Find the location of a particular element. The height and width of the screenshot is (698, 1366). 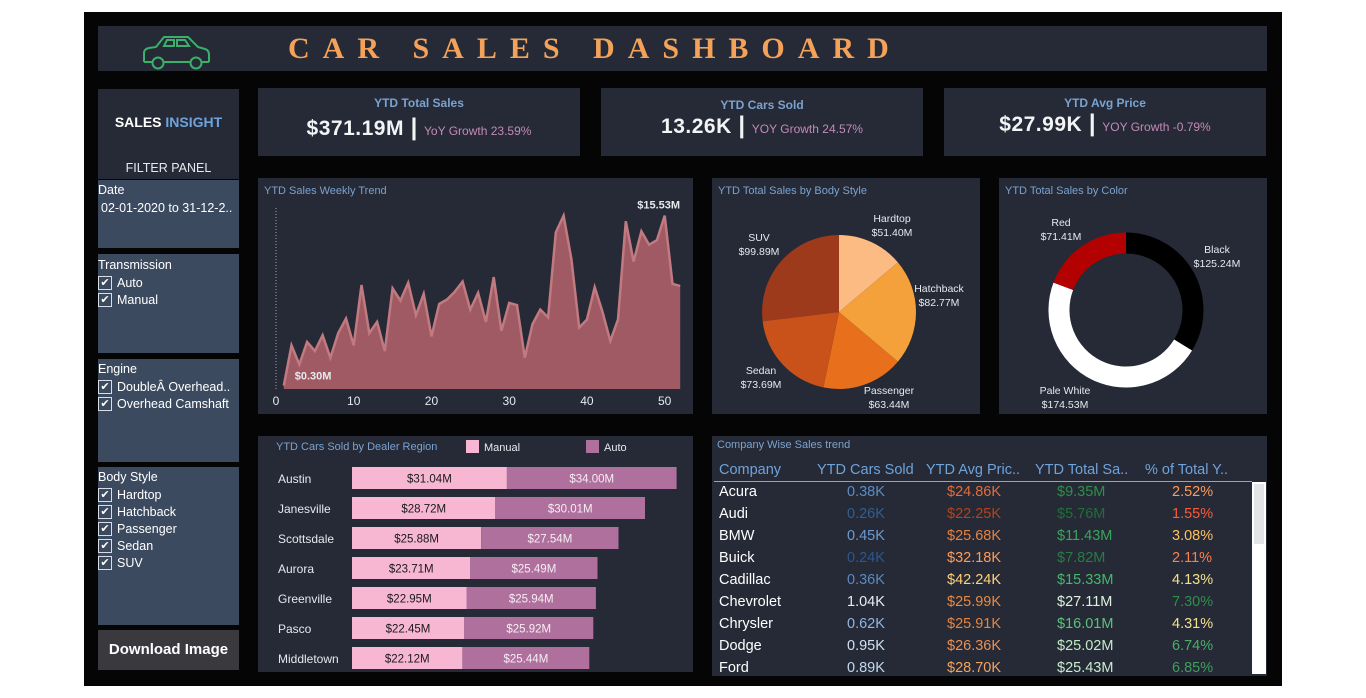

brand-sales: SALES is located at coordinates (138, 122).